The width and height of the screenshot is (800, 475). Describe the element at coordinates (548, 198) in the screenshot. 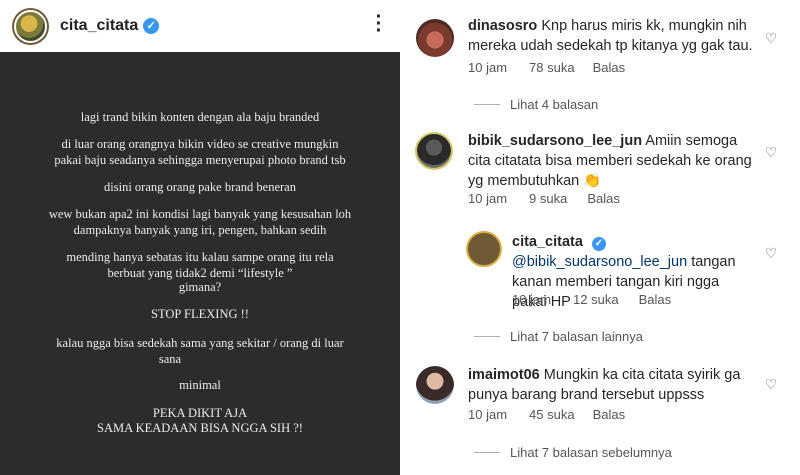

I see `comment-likes: 9 suka` at that location.